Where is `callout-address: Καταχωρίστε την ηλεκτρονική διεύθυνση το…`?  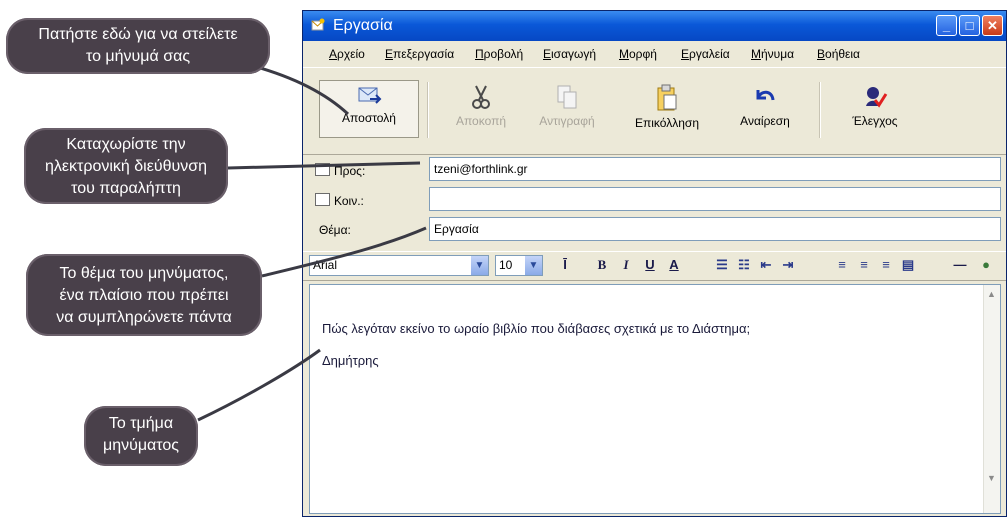 callout-address: Καταχωρίστε την ηλεκτρονική διεύθυνση το… is located at coordinates (126, 166).